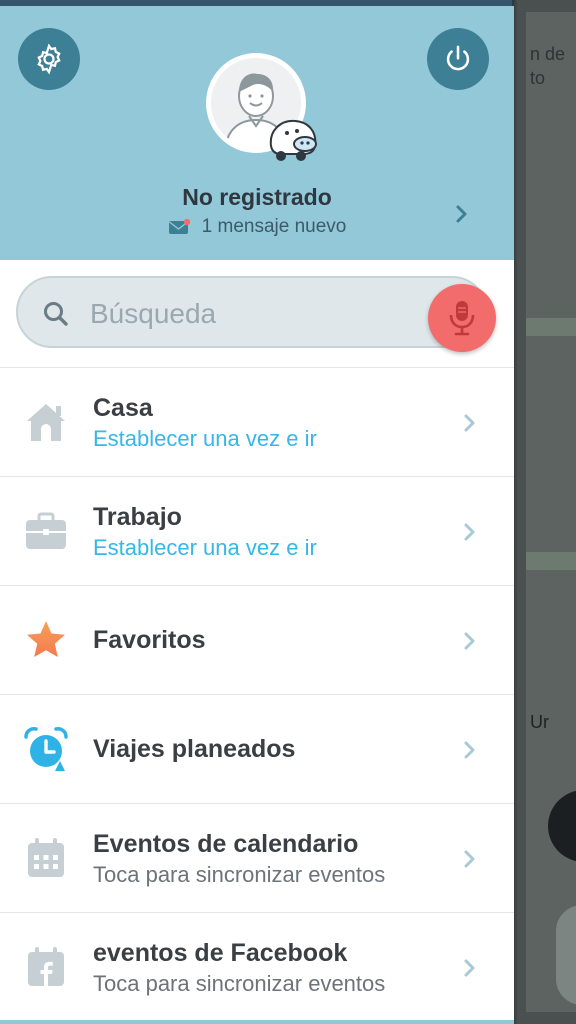  What do you see at coordinates (220, 953) in the screenshot?
I see `menu-item-title: eventos de Facebook` at bounding box center [220, 953].